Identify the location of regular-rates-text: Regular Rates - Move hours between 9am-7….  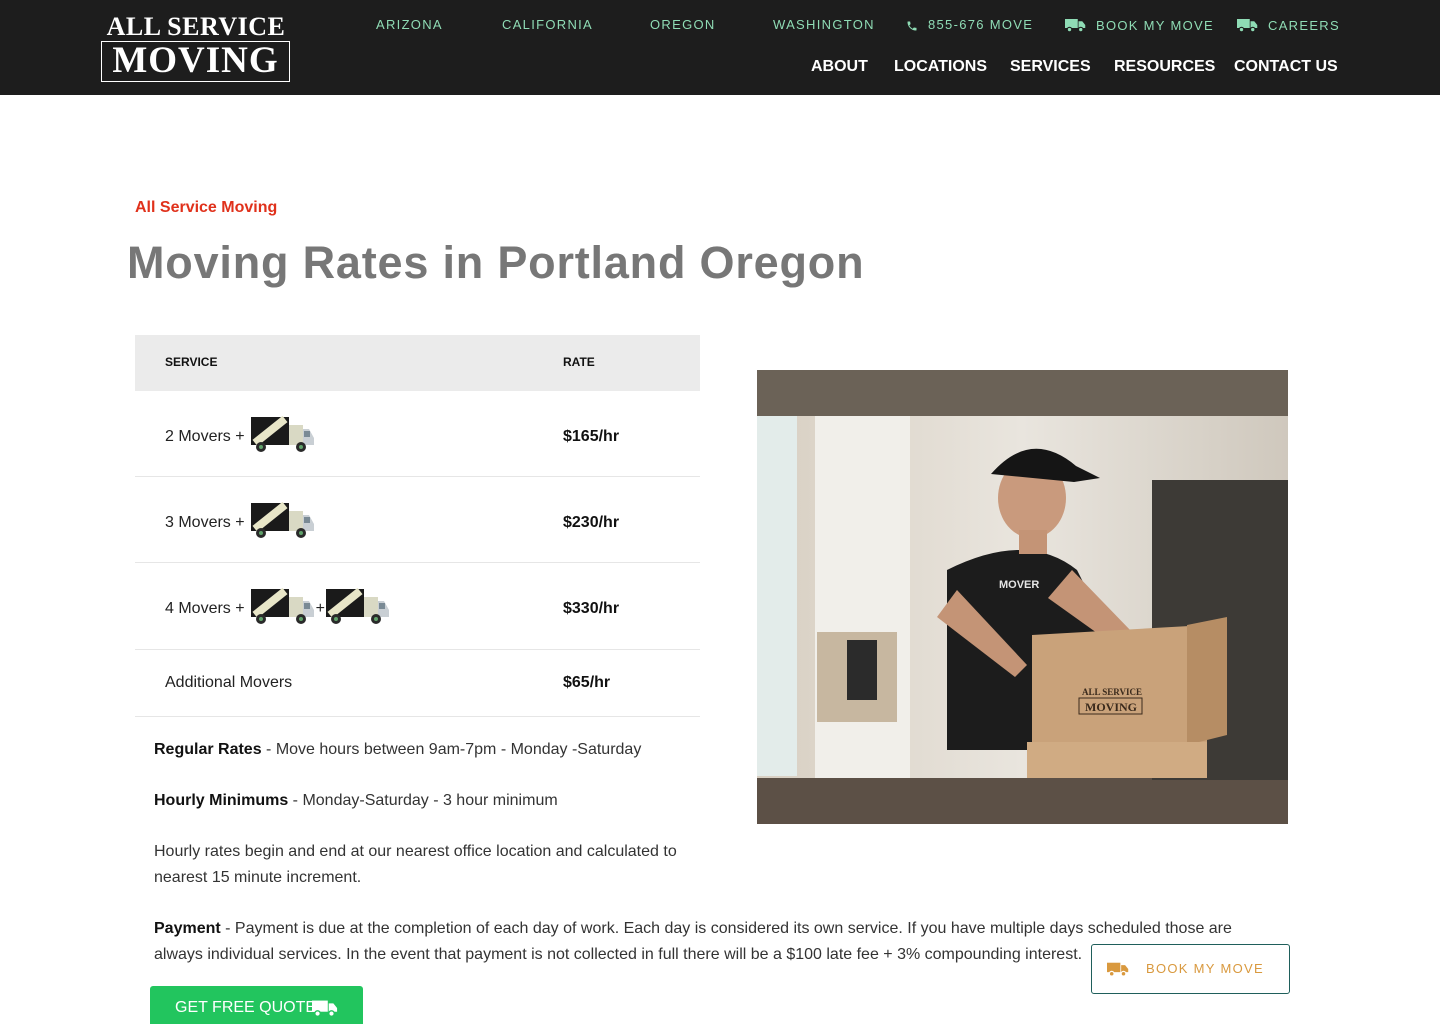
(434, 750).